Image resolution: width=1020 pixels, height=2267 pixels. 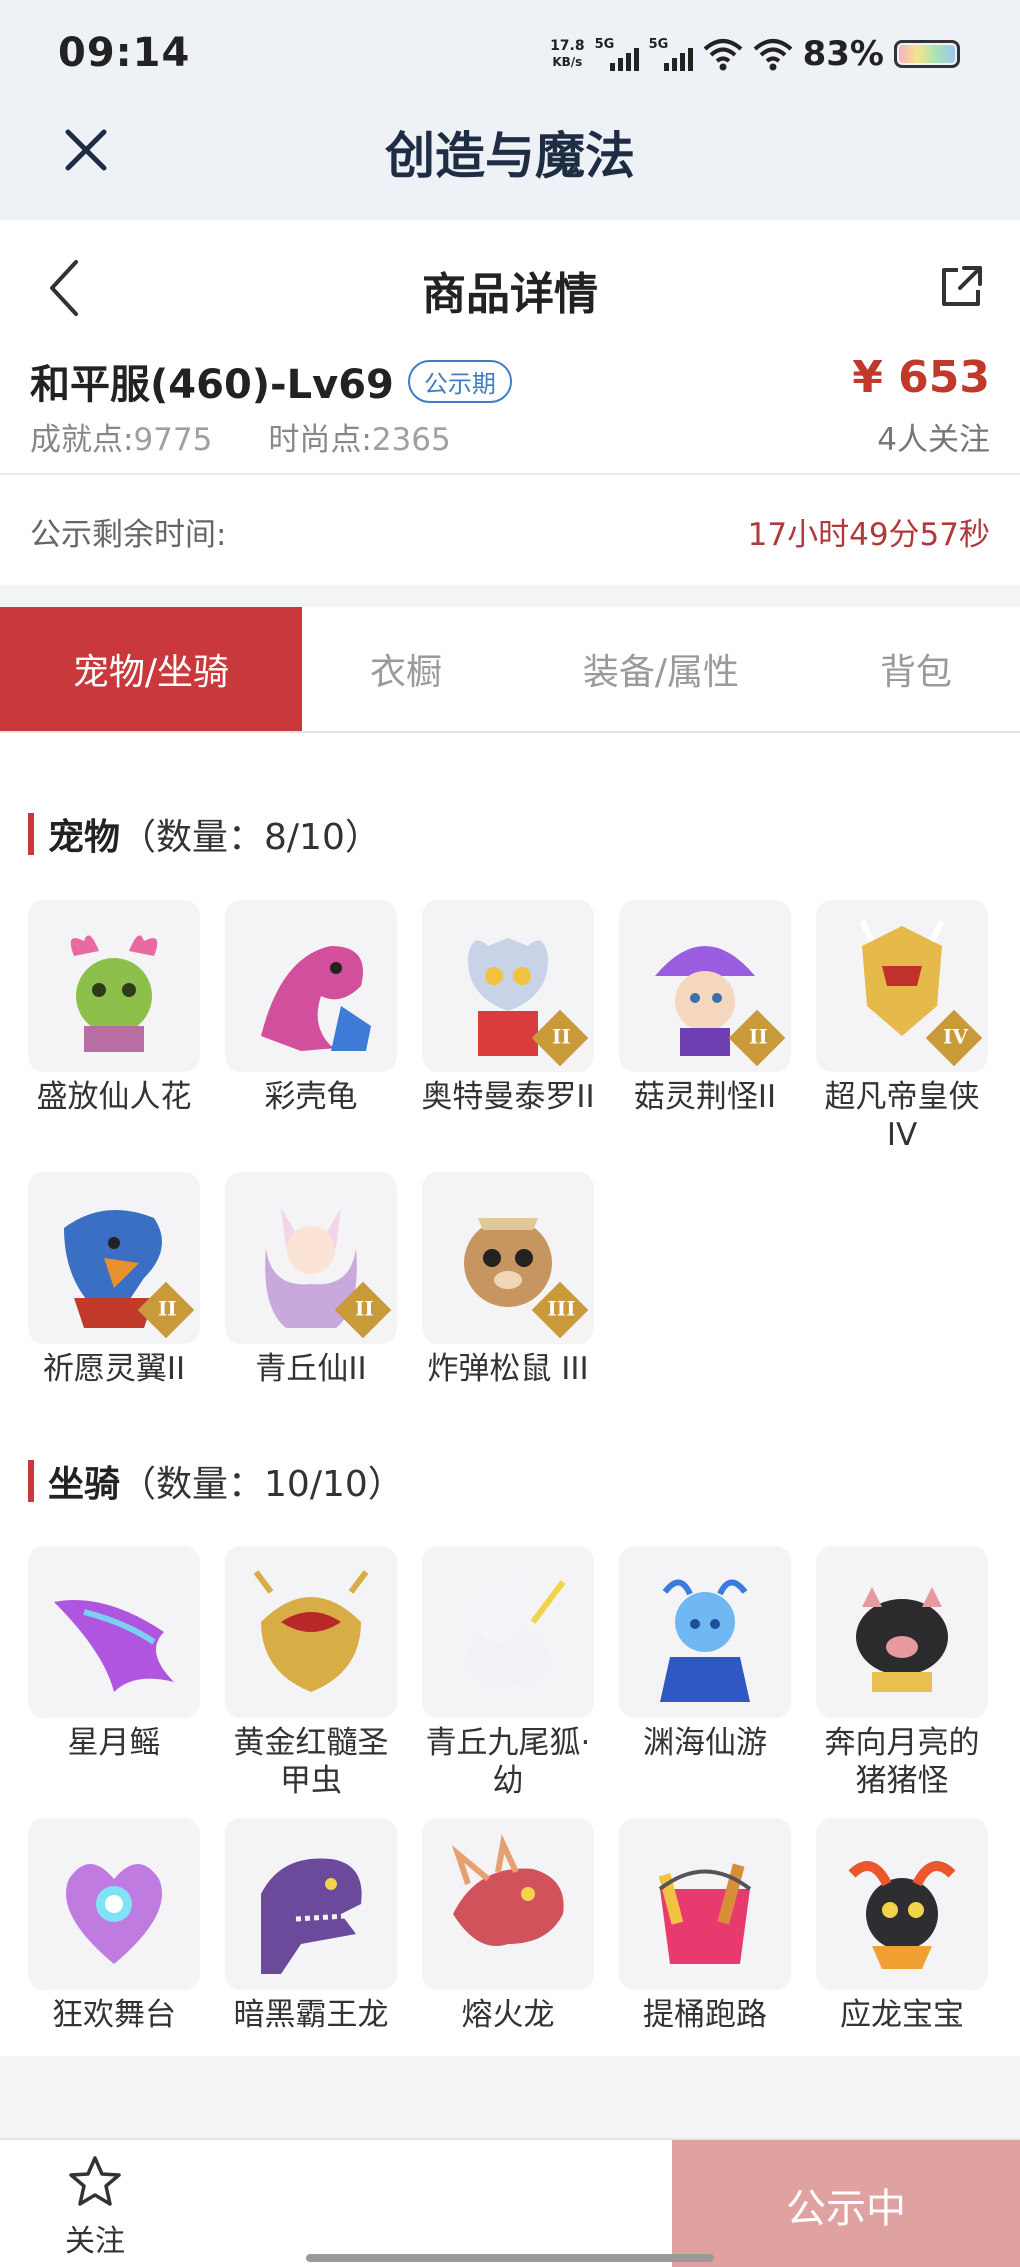 I want to click on mount-card: 提桶跑路, so click(x=705, y=1926).